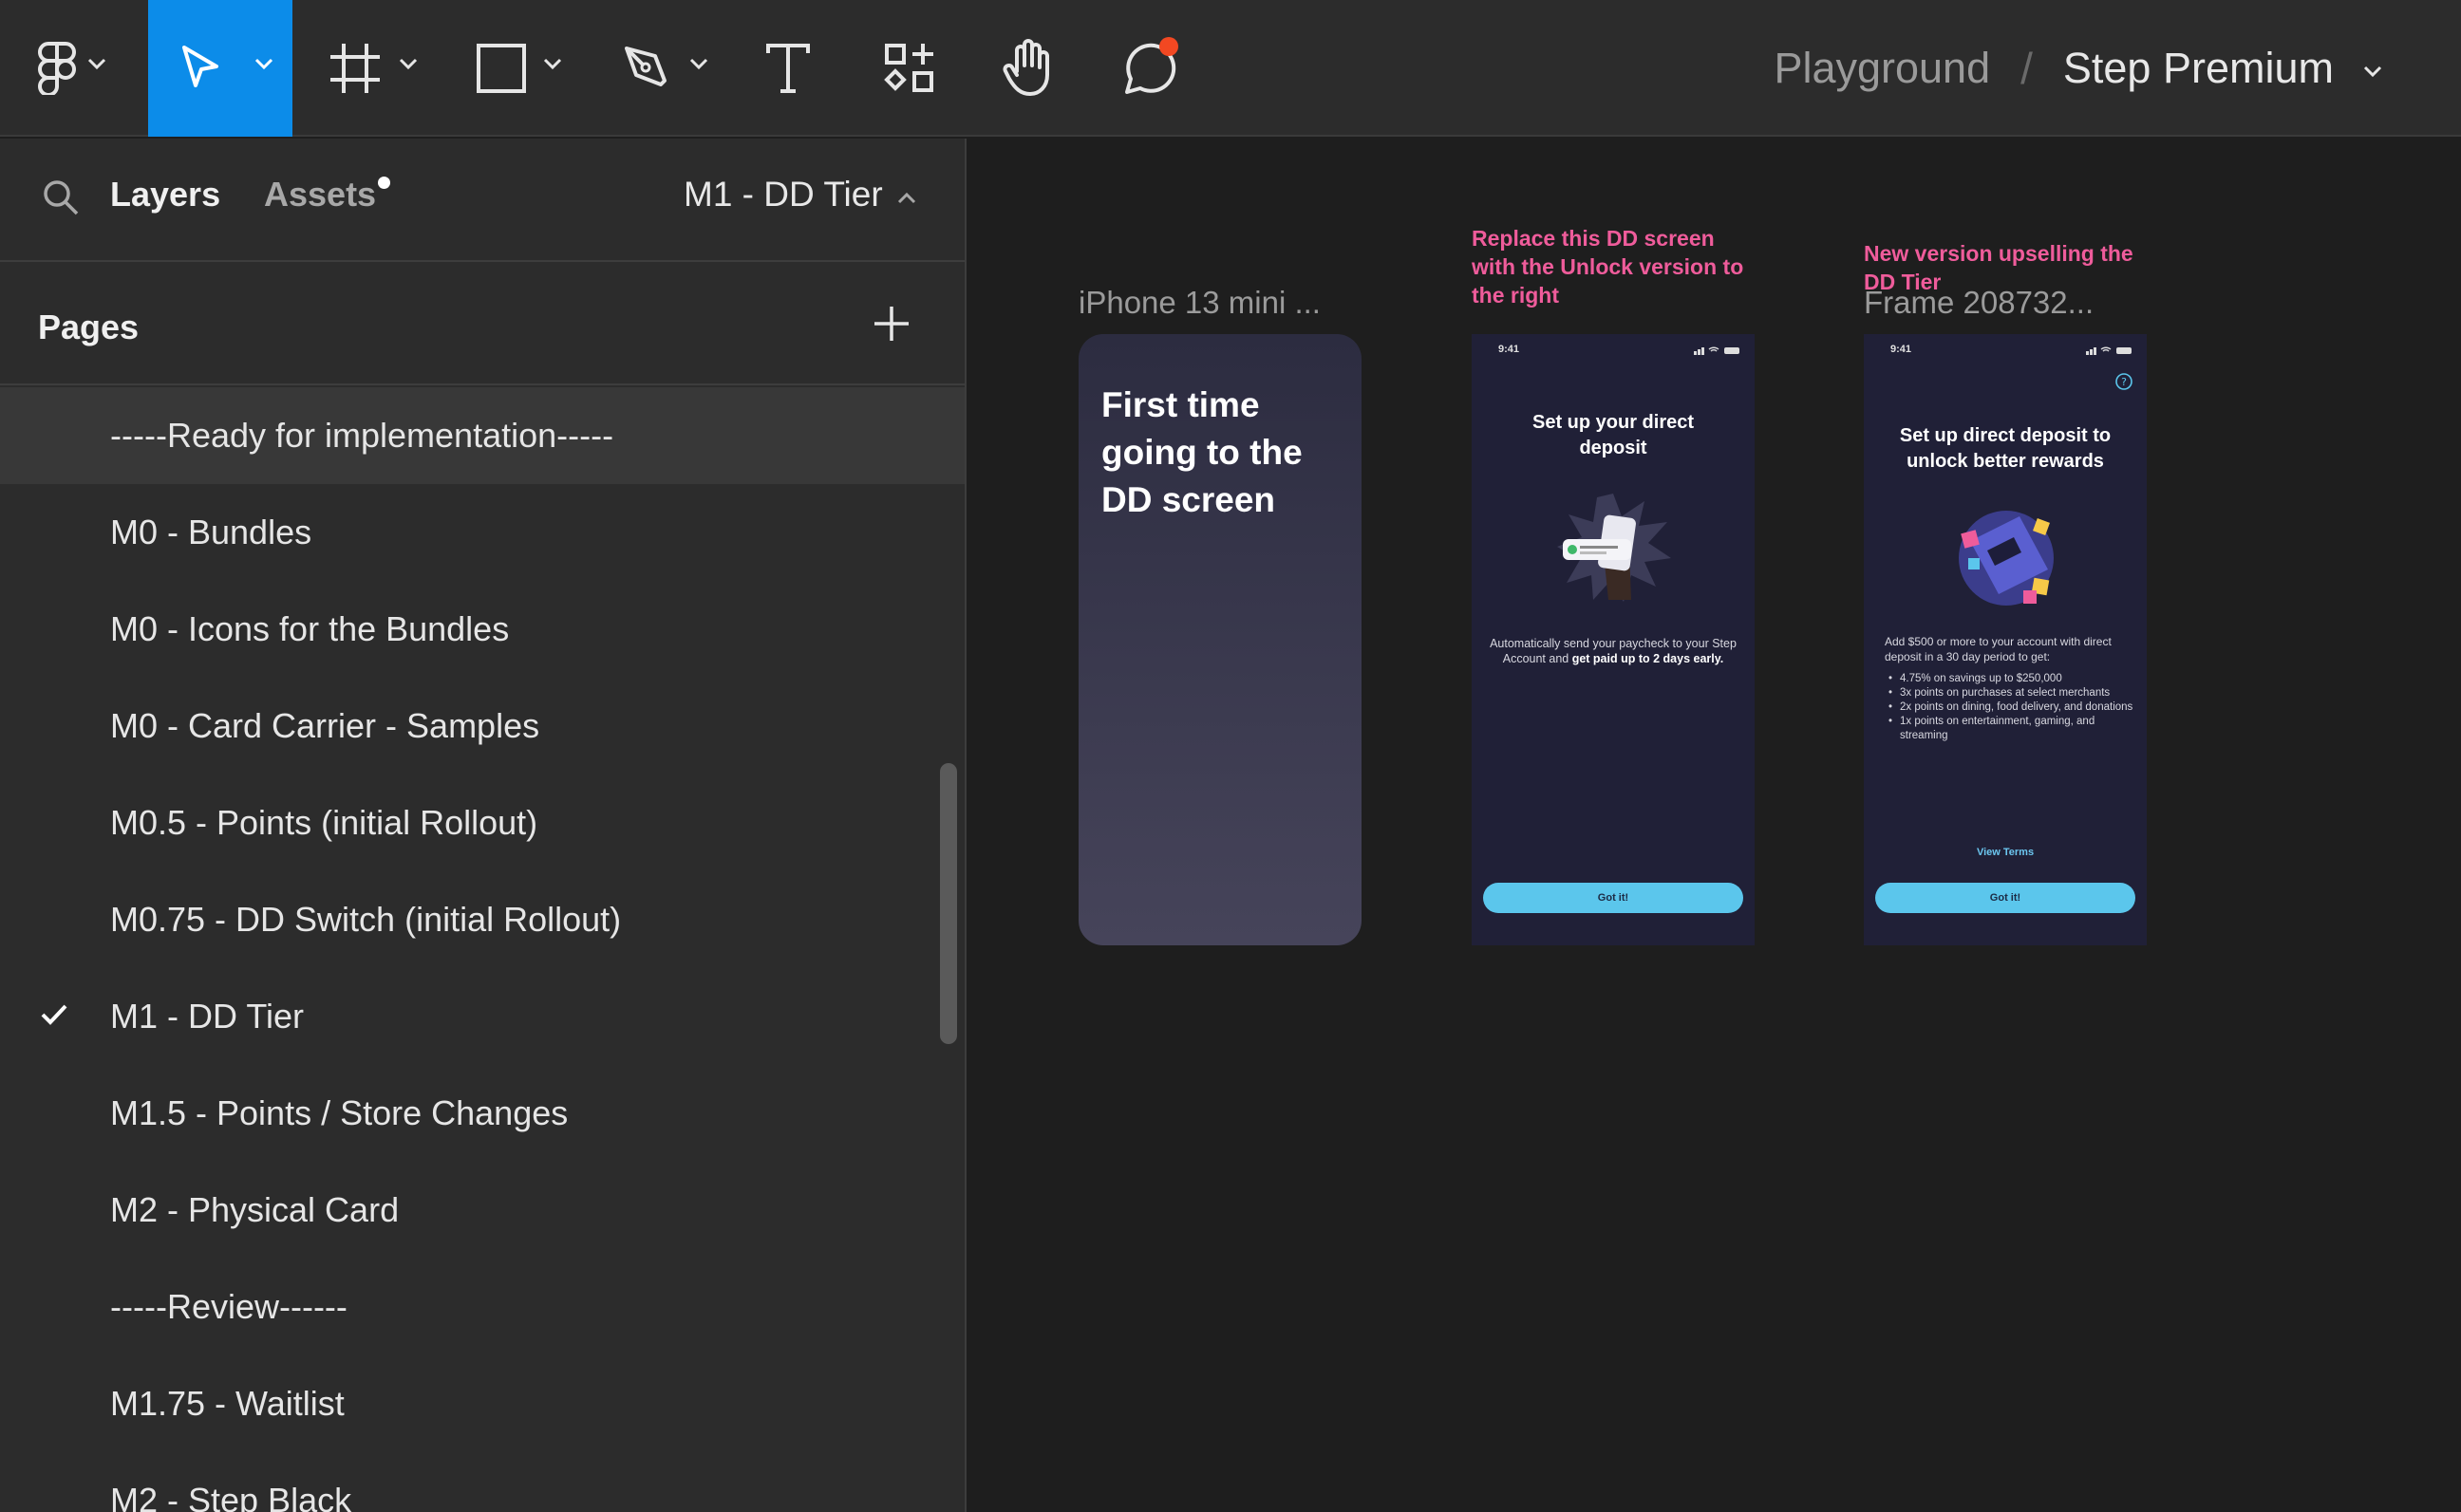 This screenshot has height=1512, width=2461. I want to click on screen-body-bold: get paid up to 2 days early., so click(1647, 659).